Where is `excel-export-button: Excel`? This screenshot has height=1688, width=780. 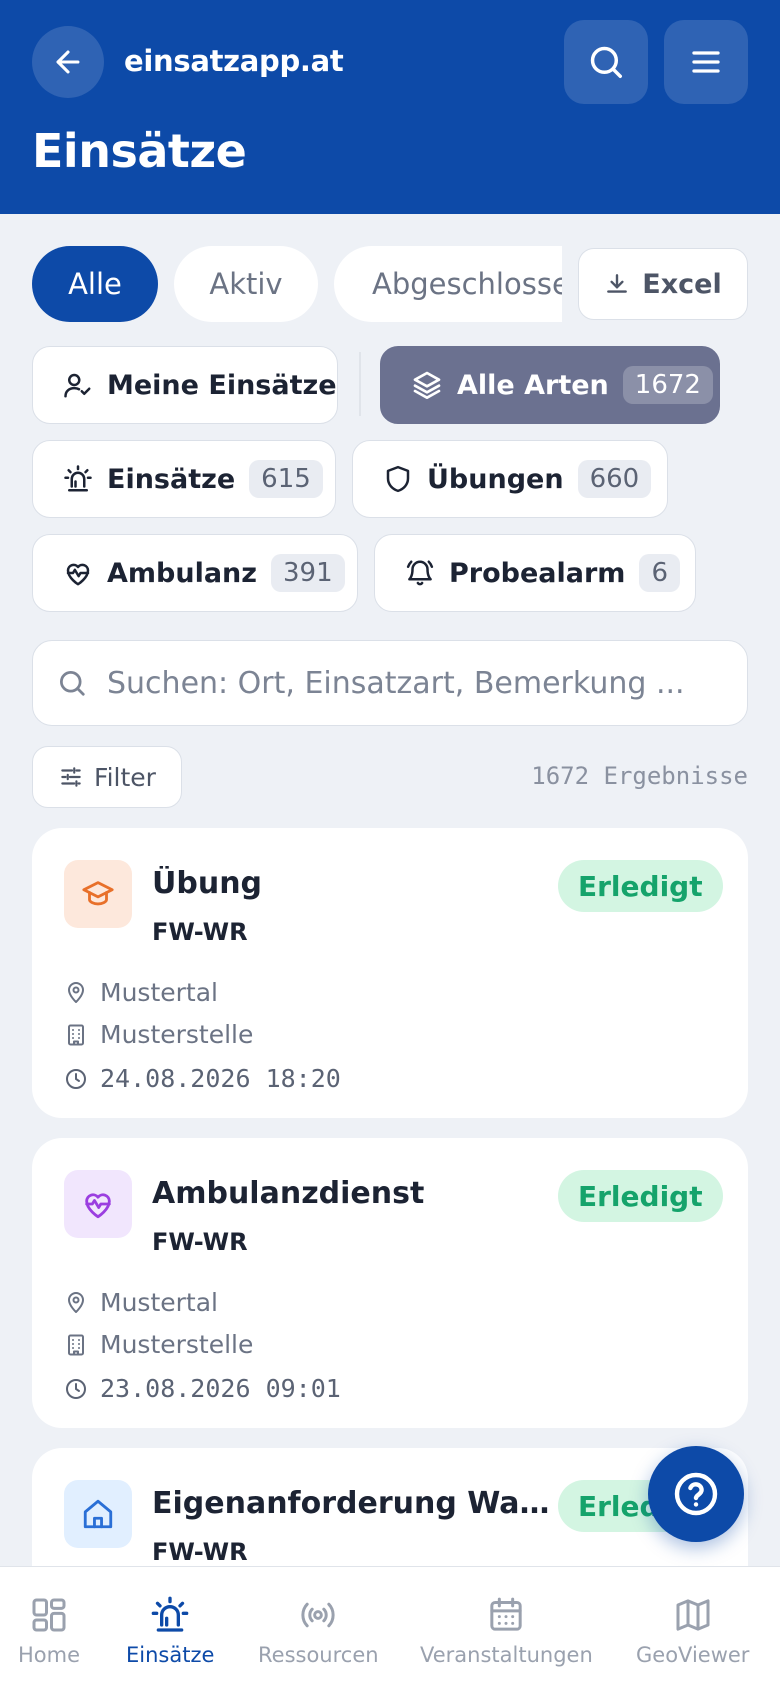 excel-export-button: Excel is located at coordinates (663, 284).